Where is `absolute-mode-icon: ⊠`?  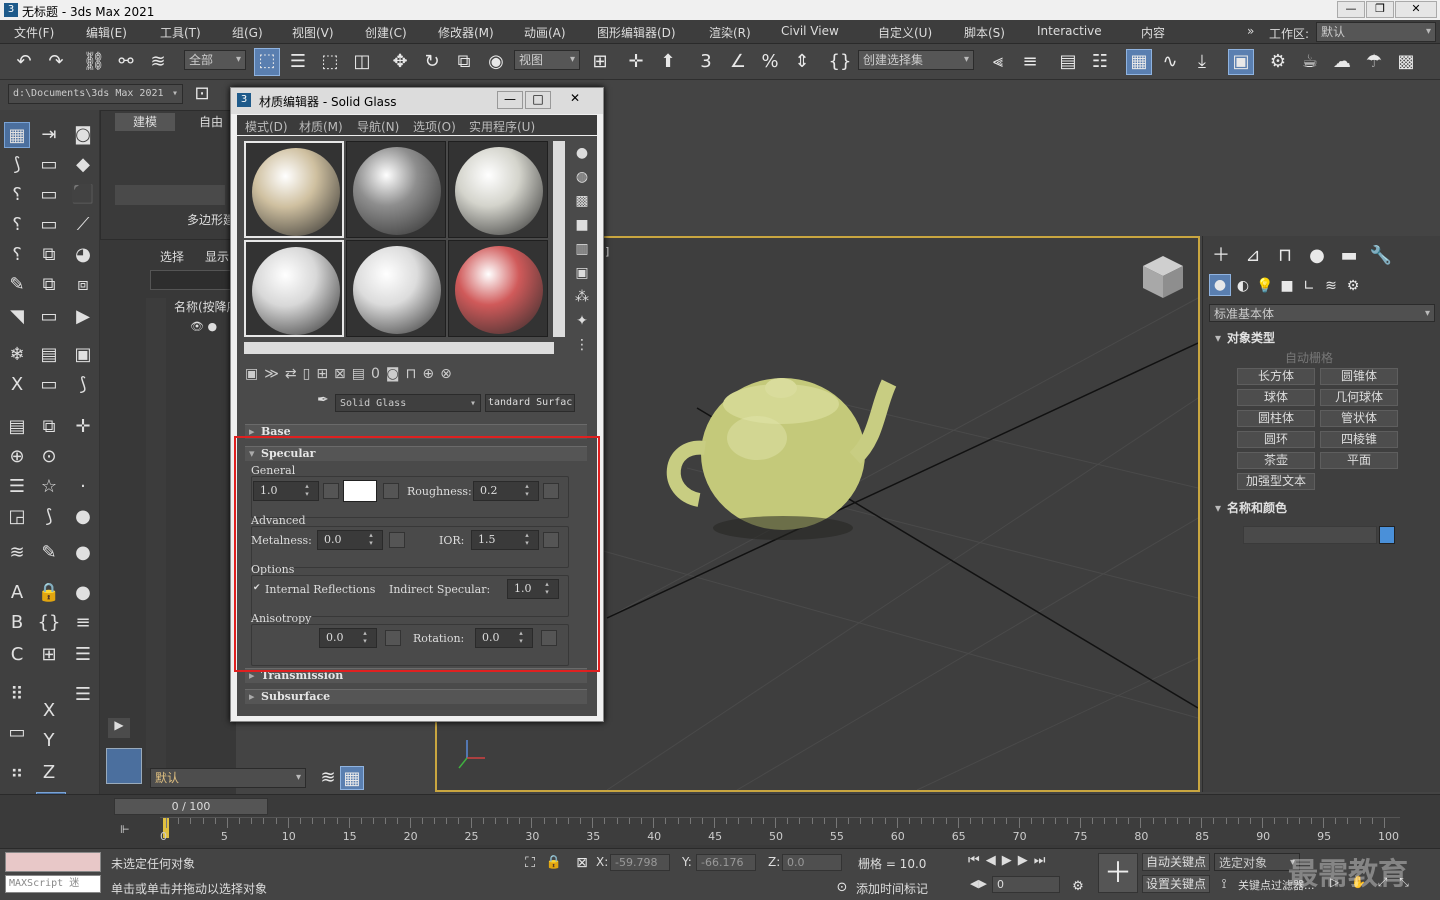
absolute-mode-icon: ⊠ is located at coordinates (582, 863).